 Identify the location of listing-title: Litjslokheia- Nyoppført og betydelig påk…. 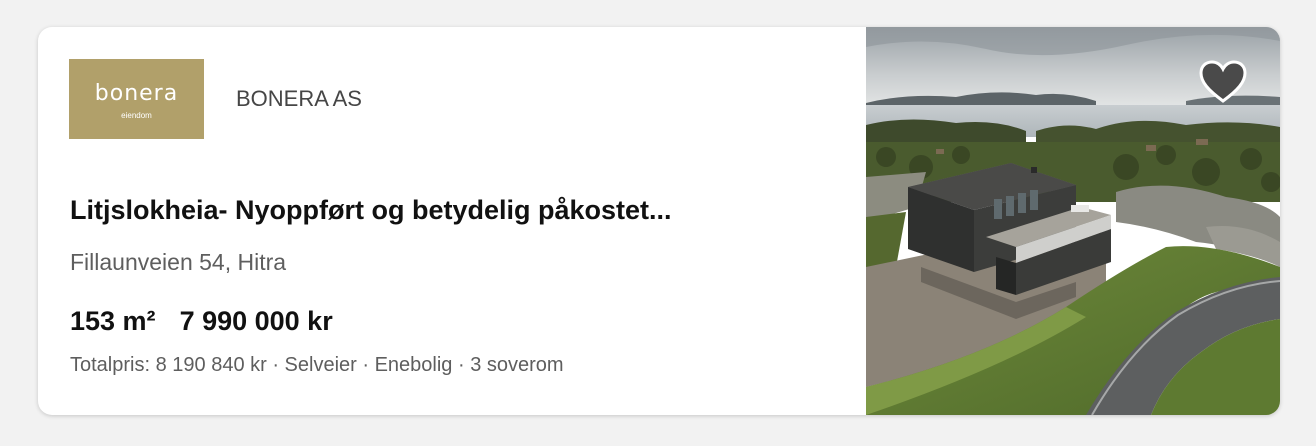
(371, 210).